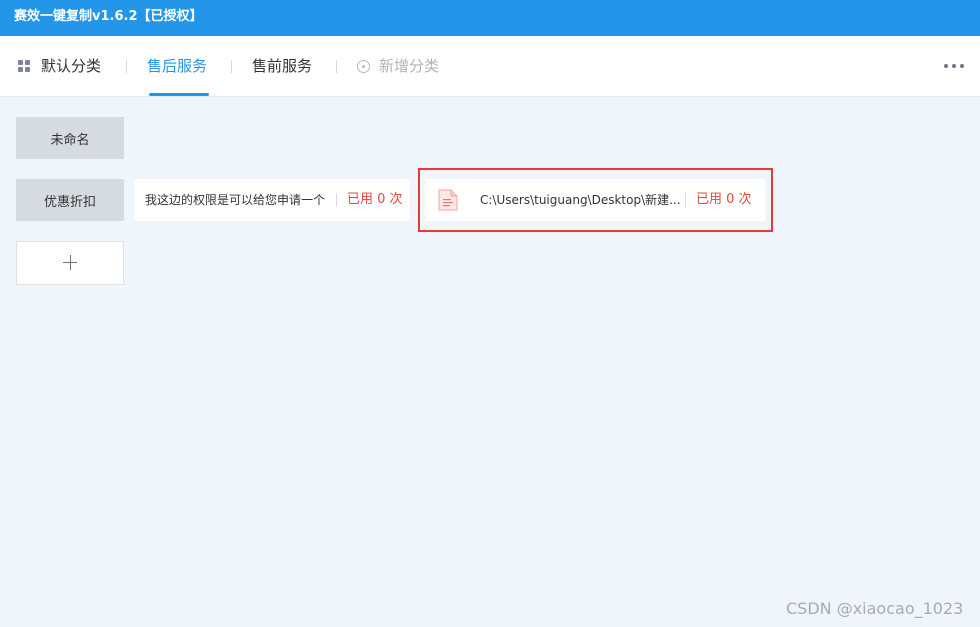  Describe the element at coordinates (955, 67) in the screenshot. I see `more-icon` at that location.